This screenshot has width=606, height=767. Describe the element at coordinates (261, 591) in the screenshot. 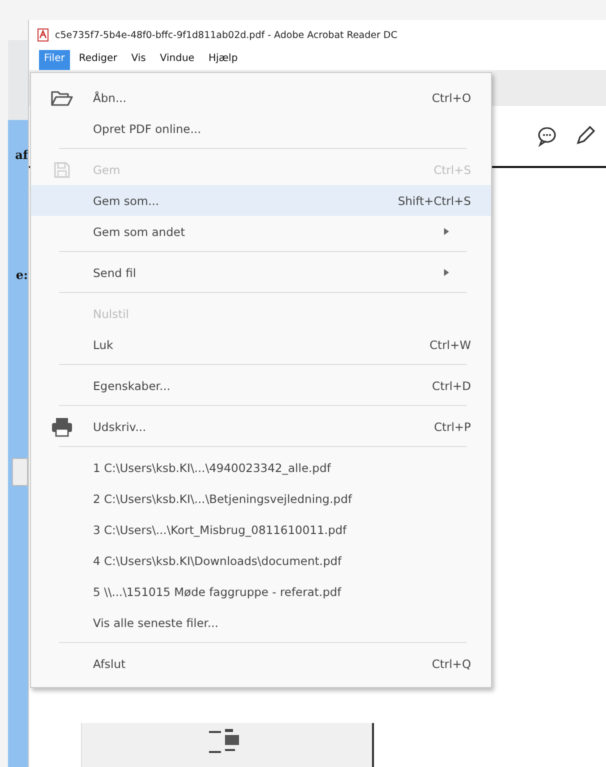

I see `menu-item: 5 \\...\151015 Møde faggruppe - referat.pdf` at that location.